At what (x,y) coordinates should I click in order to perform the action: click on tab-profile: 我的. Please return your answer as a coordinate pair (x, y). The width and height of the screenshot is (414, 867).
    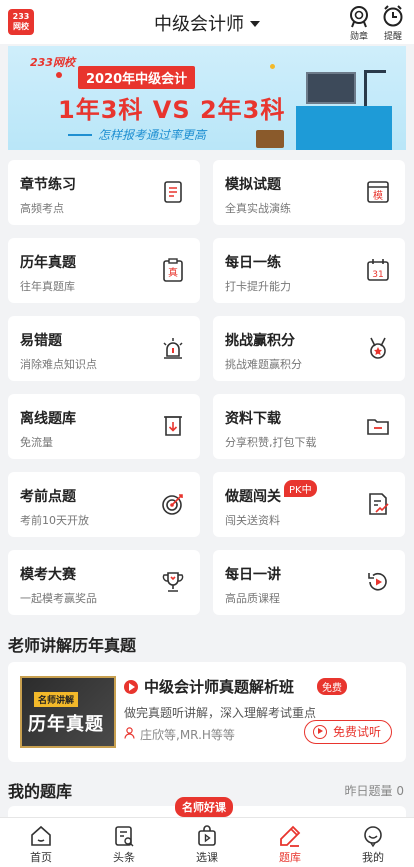
    Looking at the image, I should click on (373, 842).